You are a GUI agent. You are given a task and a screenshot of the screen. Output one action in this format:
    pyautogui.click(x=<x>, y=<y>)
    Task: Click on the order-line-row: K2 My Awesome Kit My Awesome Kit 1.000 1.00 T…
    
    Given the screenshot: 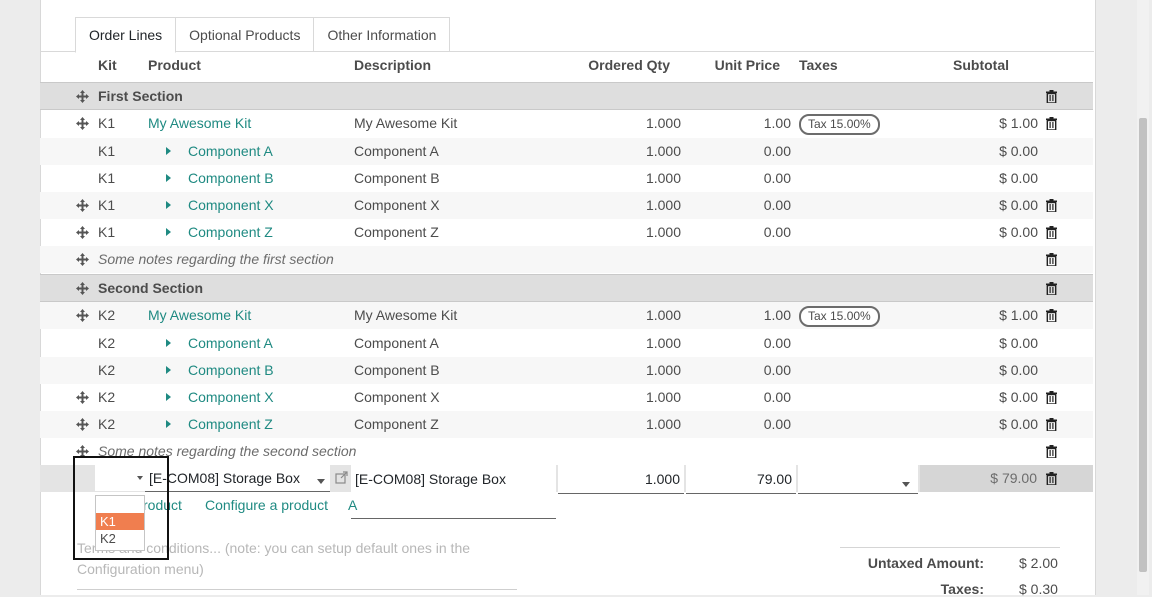 What is the action you would take?
    pyautogui.click(x=566, y=315)
    